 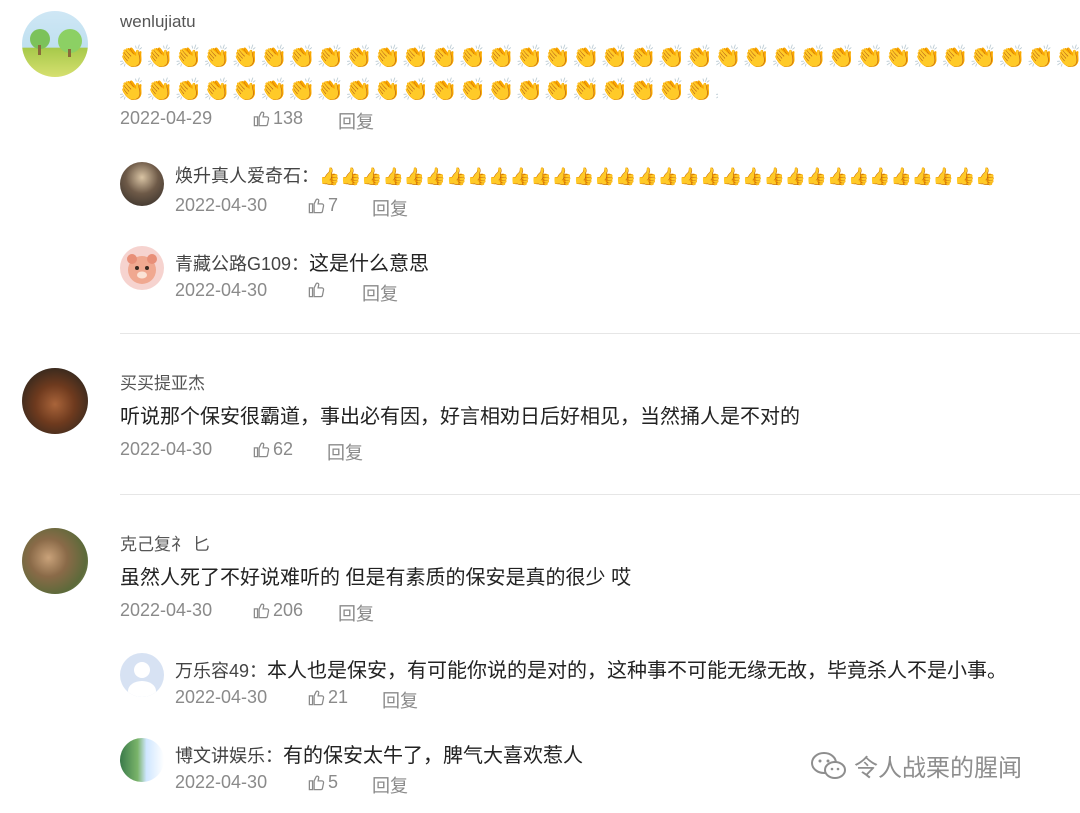 What do you see at coordinates (288, 118) in the screenshot?
I see `like-count: 138` at bounding box center [288, 118].